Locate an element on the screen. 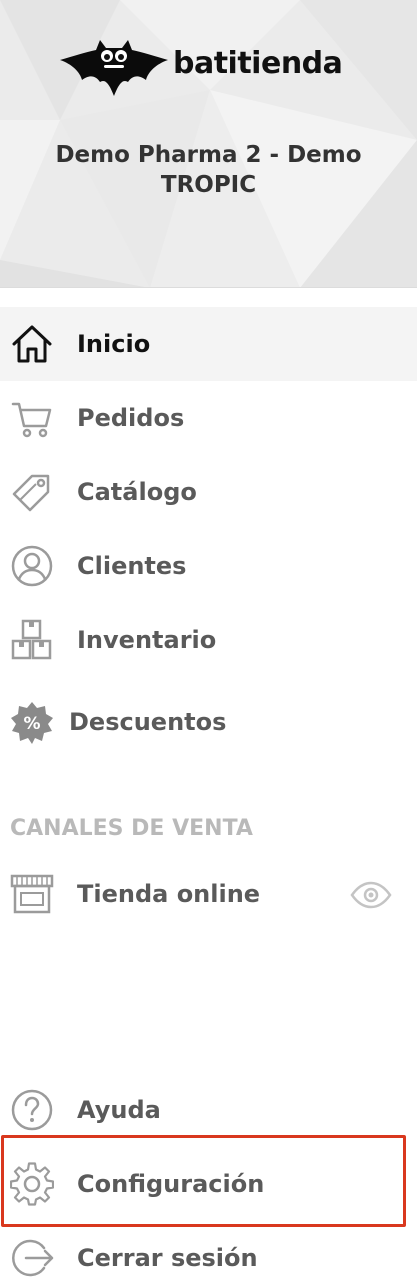 Image resolution: width=417 pixels, height=1284 pixels. percent-badge-icon: % is located at coordinates (32, 723).